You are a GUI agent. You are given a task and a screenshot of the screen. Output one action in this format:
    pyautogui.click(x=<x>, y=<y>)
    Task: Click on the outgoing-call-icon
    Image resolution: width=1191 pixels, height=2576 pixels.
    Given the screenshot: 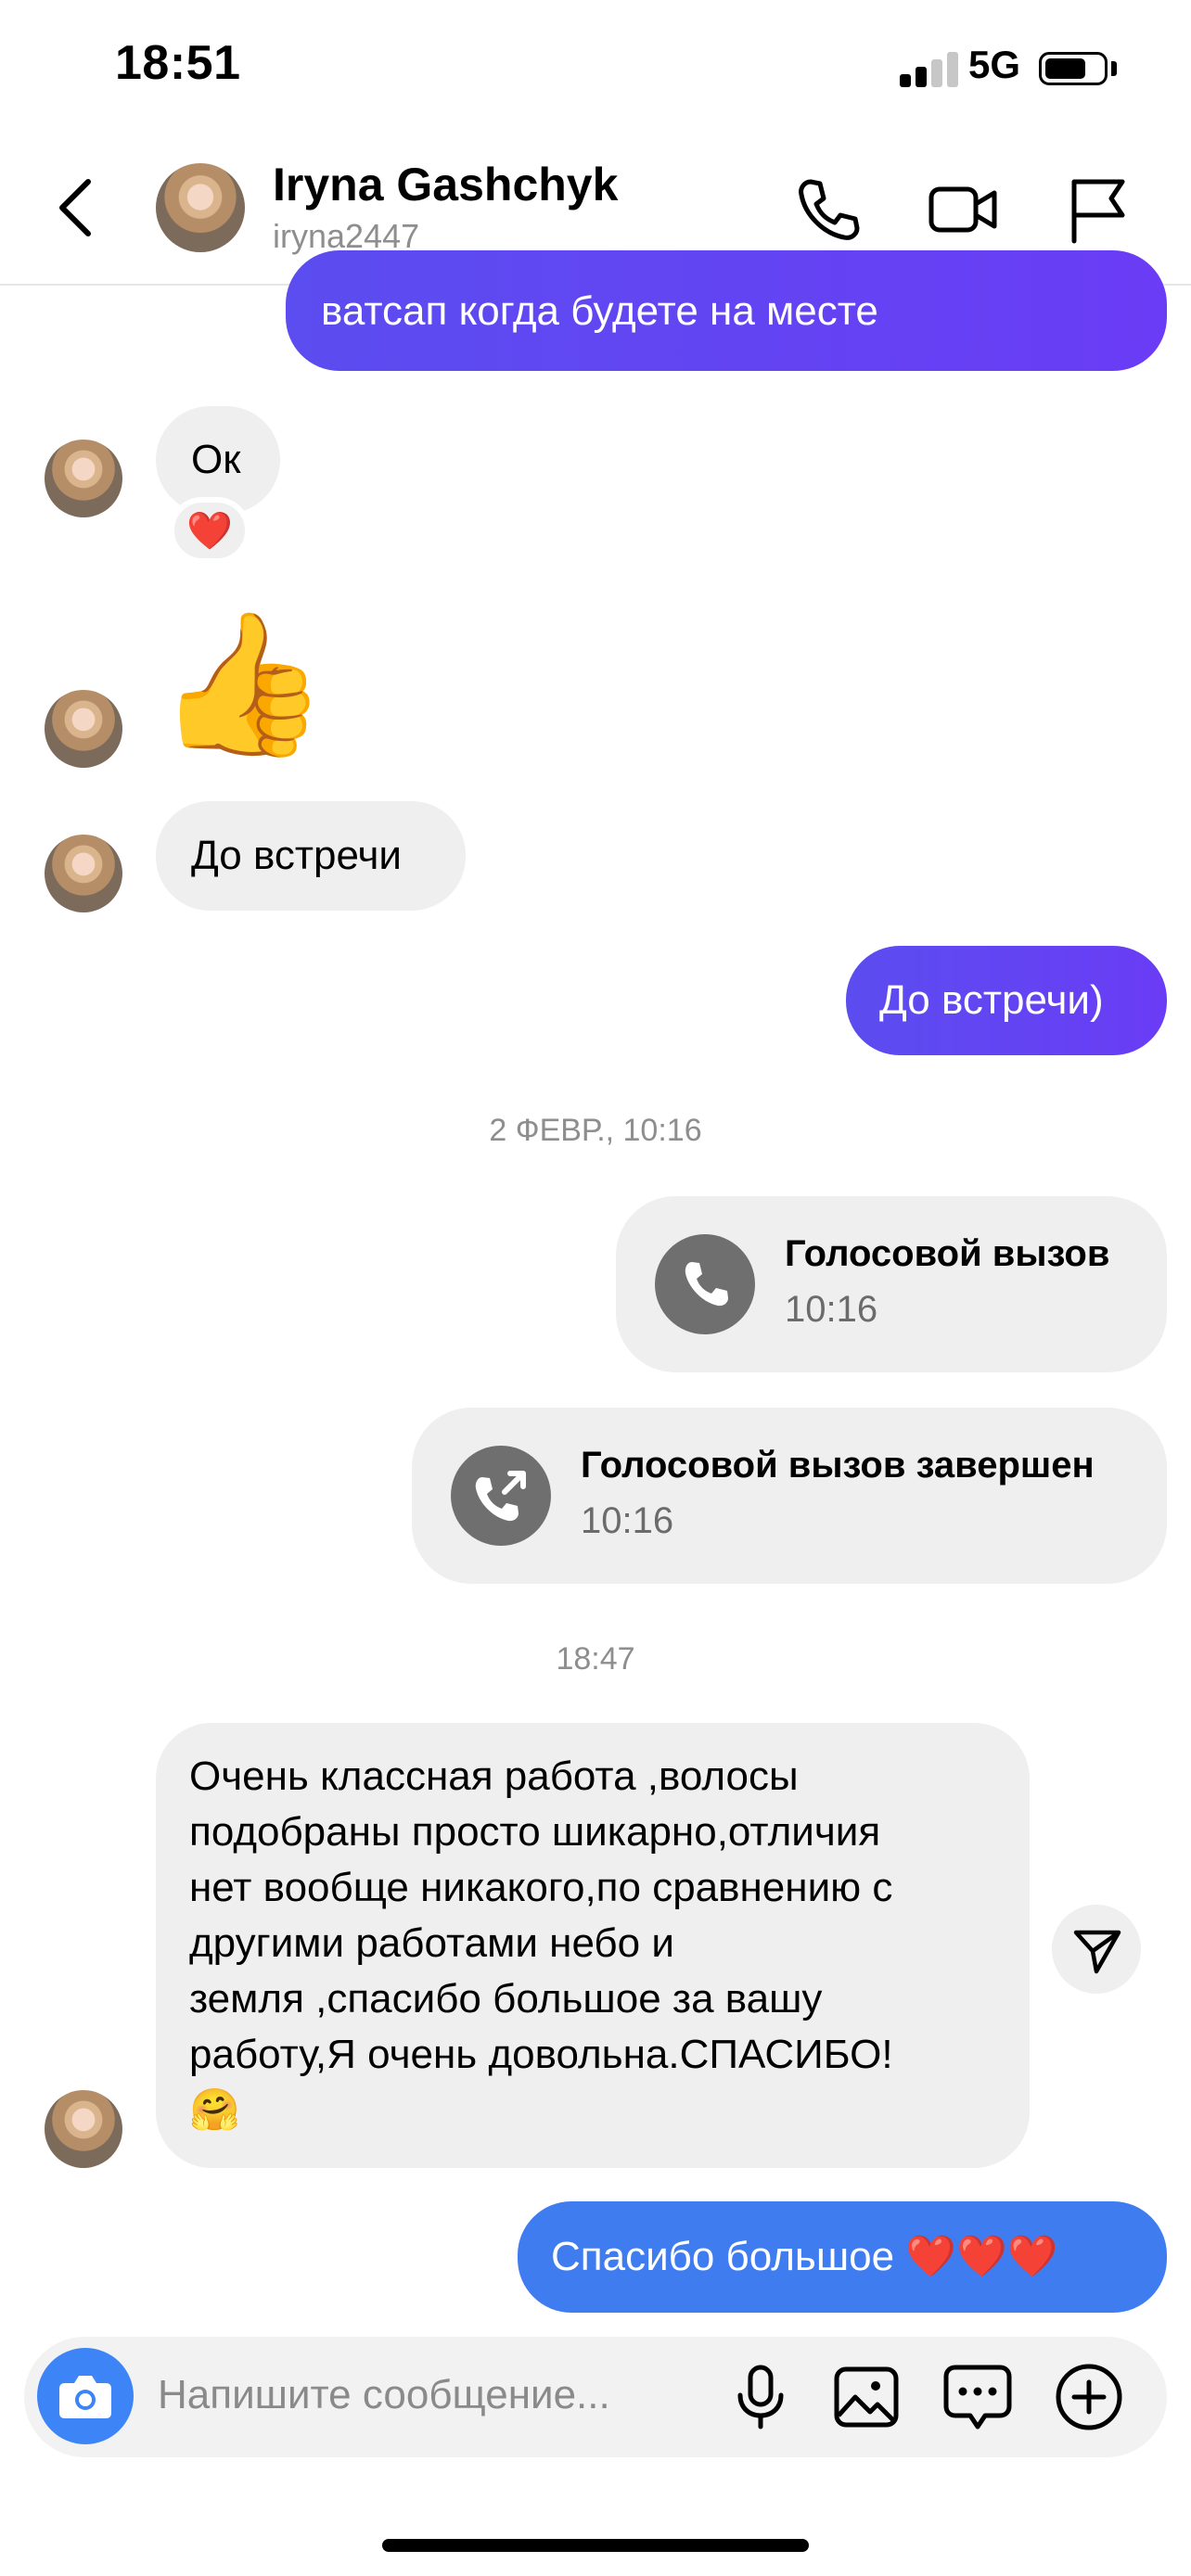 What is the action you would take?
    pyautogui.click(x=501, y=1497)
    